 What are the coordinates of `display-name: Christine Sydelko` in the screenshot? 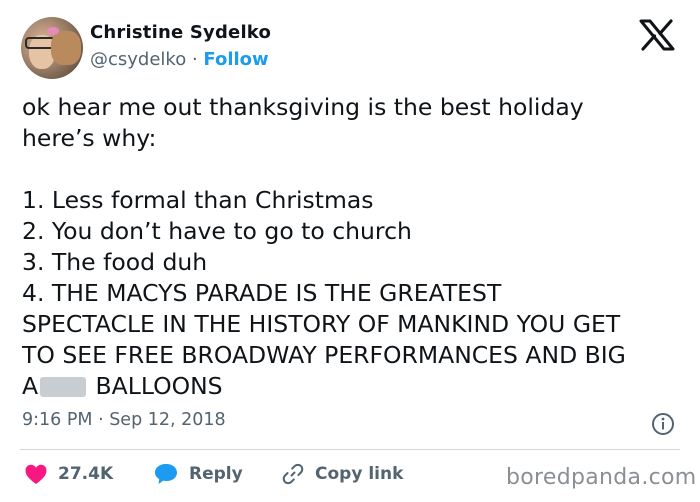 It's located at (180, 32).